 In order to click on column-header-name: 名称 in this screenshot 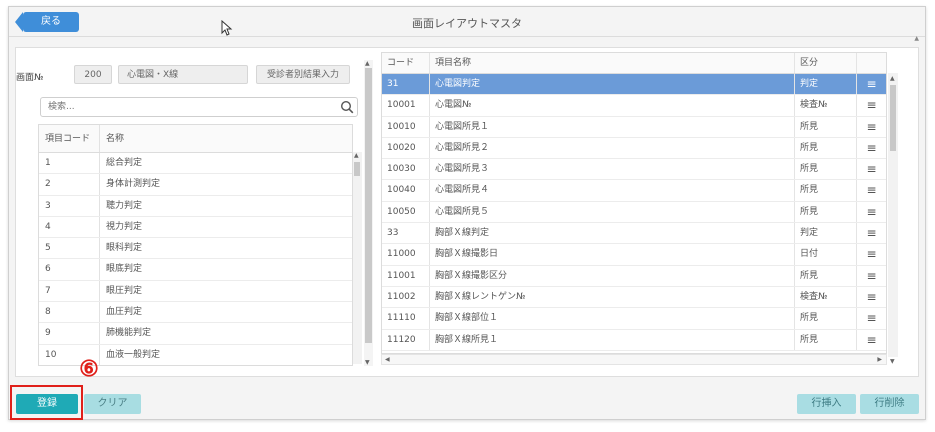, I will do `click(220, 138)`.